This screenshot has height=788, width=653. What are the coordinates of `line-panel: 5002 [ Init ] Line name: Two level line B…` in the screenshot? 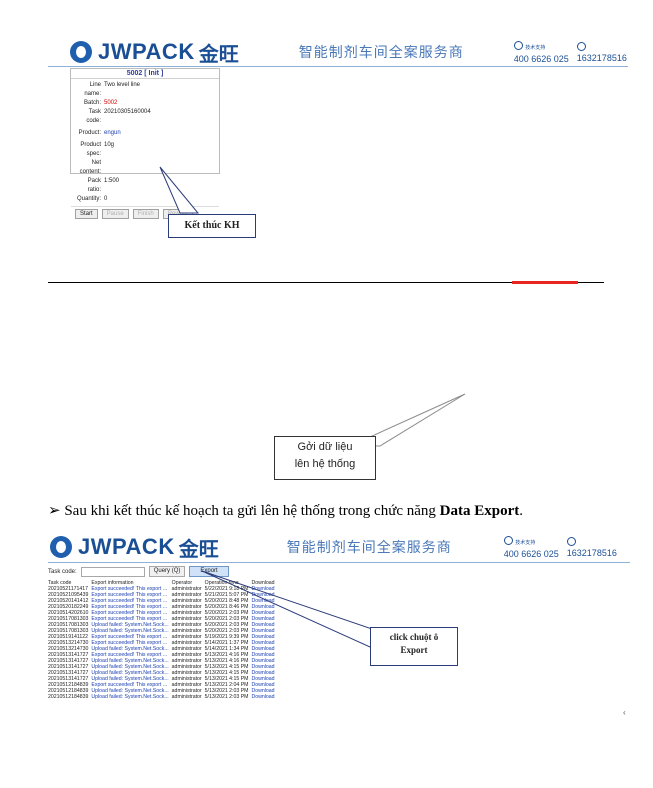 It's located at (145, 143).